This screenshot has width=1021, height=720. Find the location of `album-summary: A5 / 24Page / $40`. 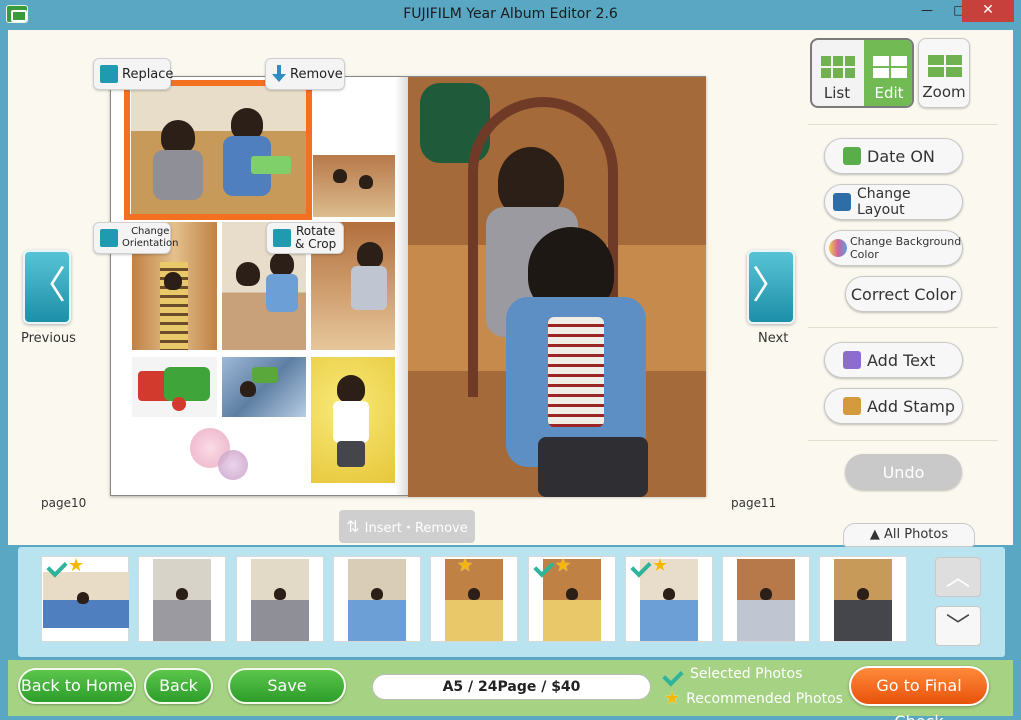

album-summary: A5 / 24Page / $40 is located at coordinates (511, 687).